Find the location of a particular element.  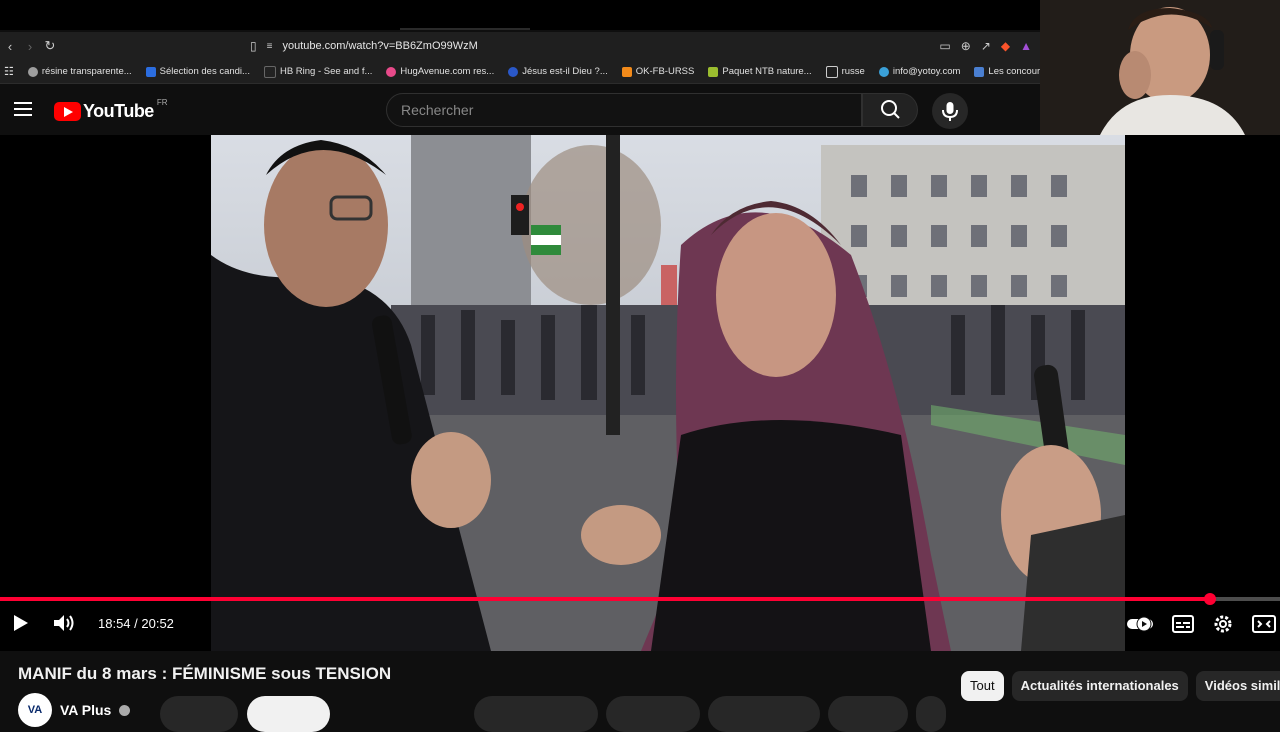

settings-gear-icon is located at coordinates (1223, 624).